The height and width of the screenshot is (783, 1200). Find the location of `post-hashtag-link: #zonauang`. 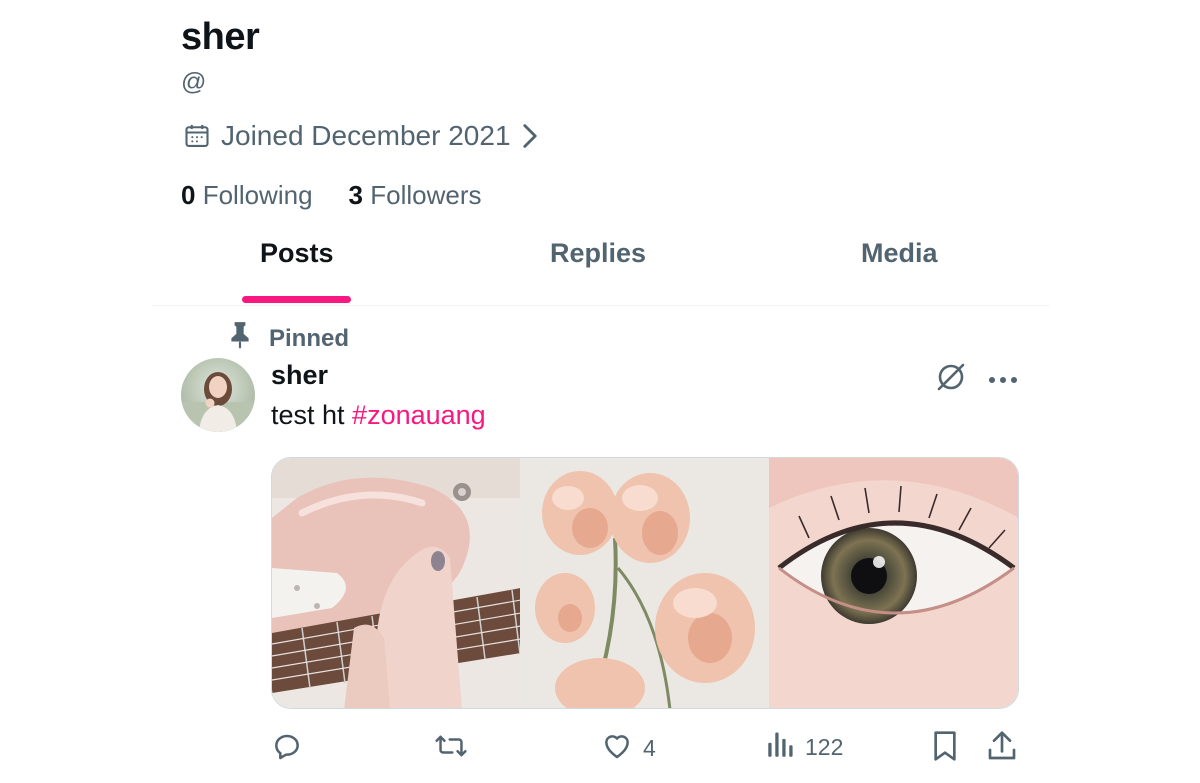

post-hashtag-link: #zonauang is located at coordinates (419, 415).